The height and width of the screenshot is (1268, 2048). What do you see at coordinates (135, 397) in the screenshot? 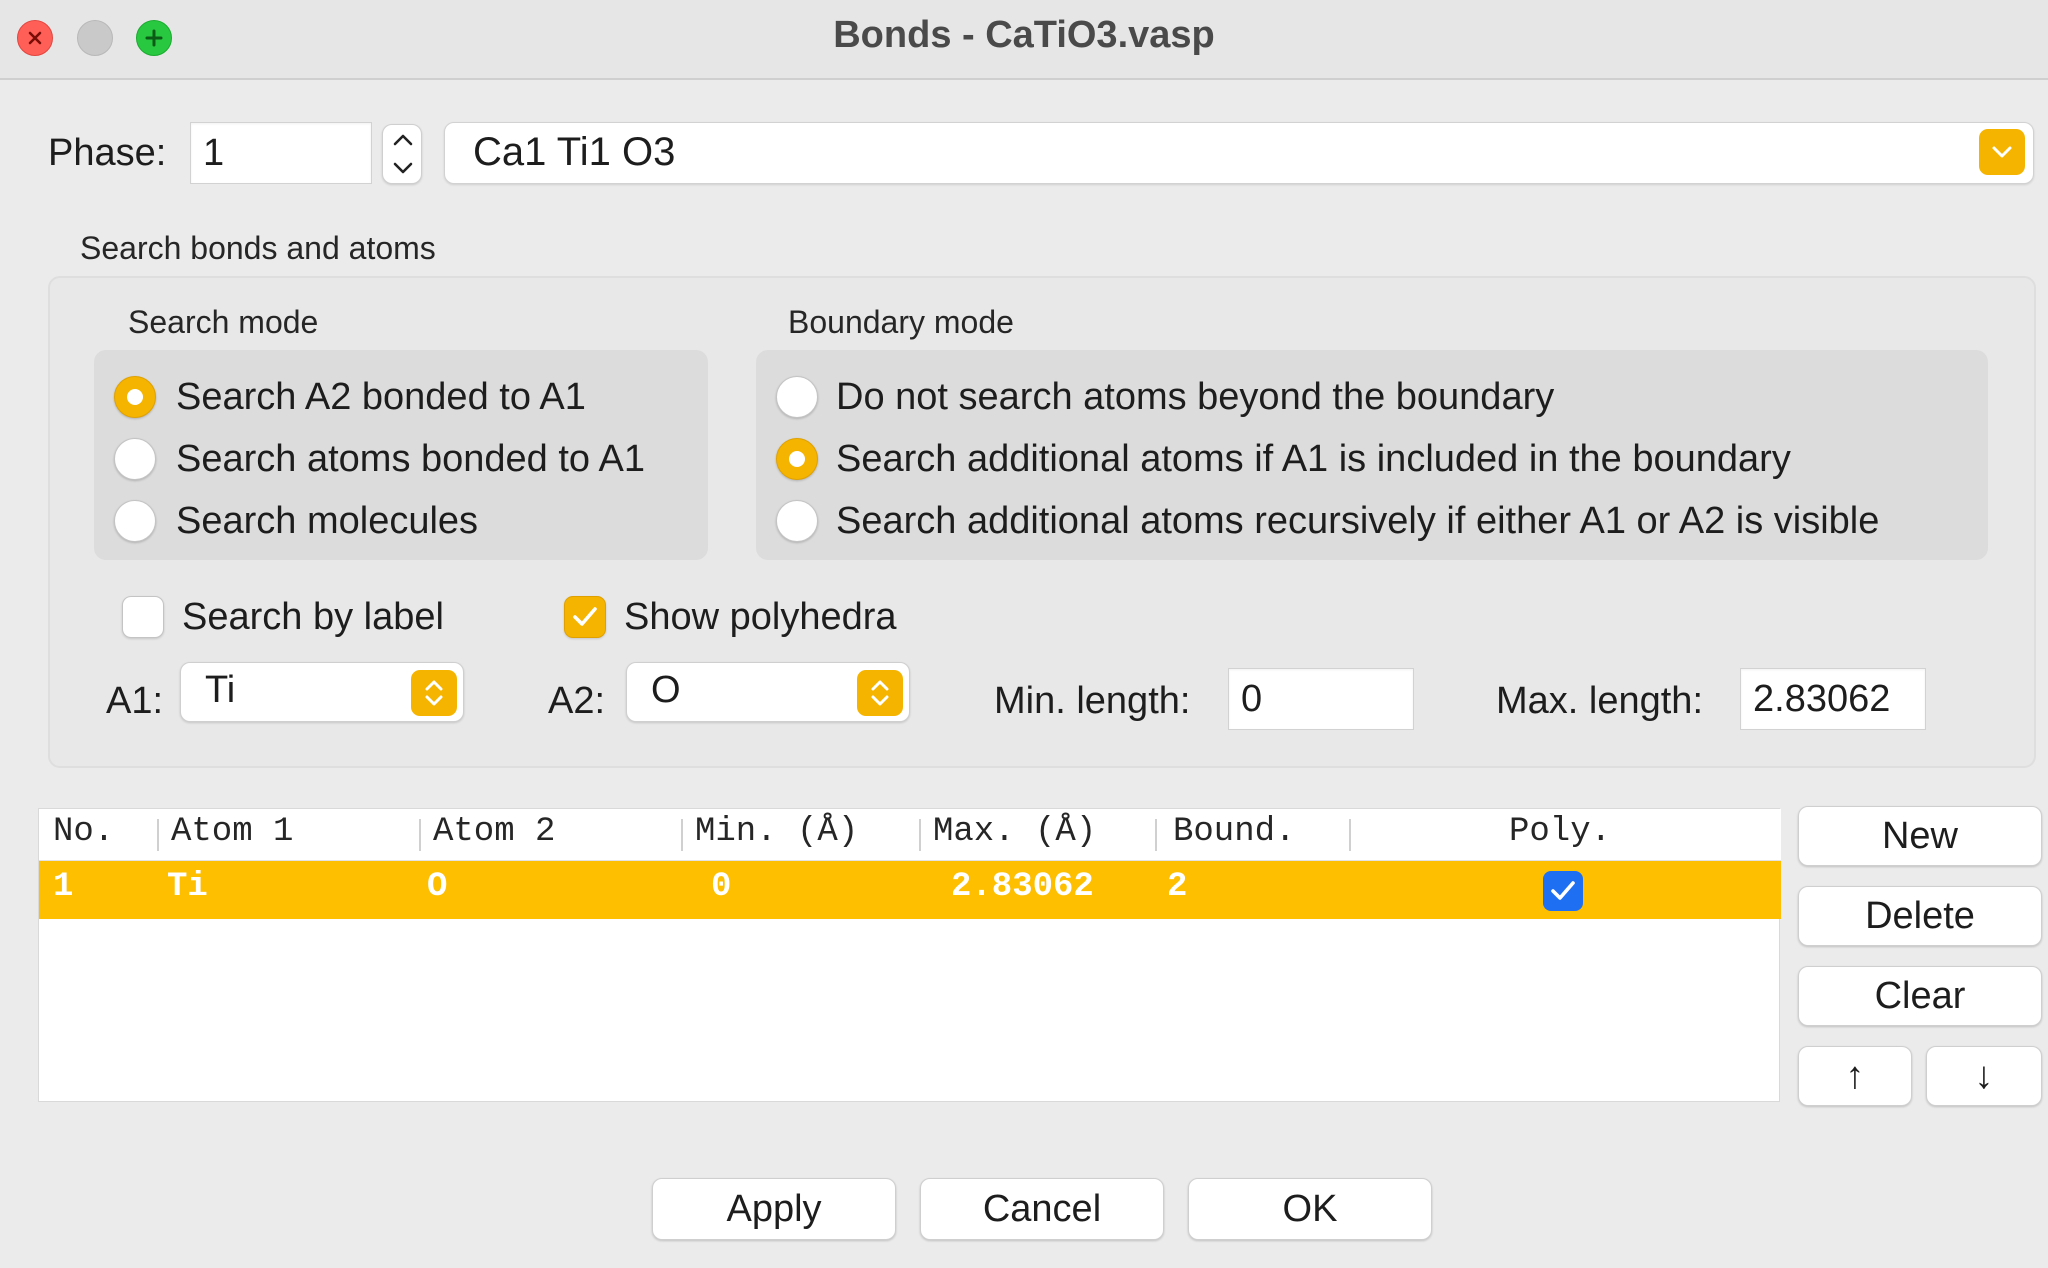
I see `radio-search-a2-bonded-to-a1` at bounding box center [135, 397].